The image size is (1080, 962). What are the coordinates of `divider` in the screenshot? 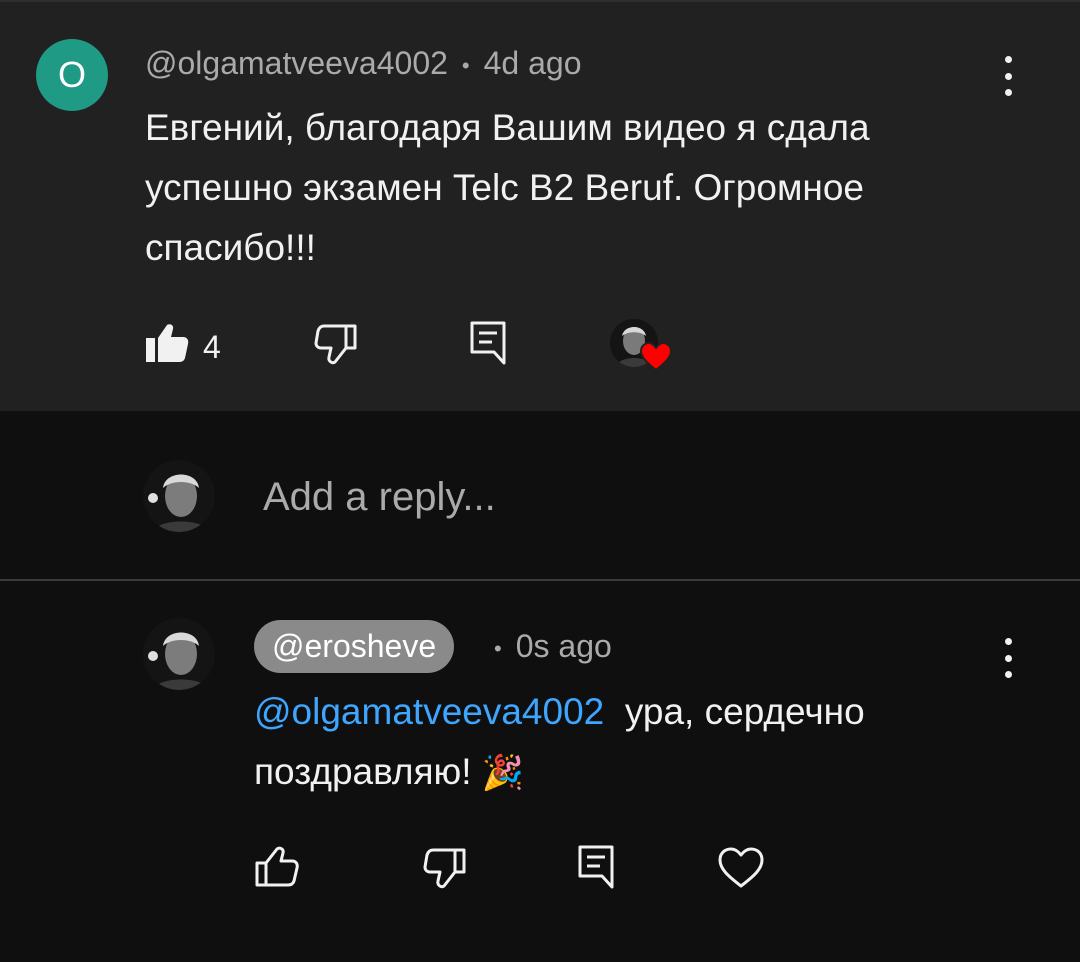 It's located at (540, 580).